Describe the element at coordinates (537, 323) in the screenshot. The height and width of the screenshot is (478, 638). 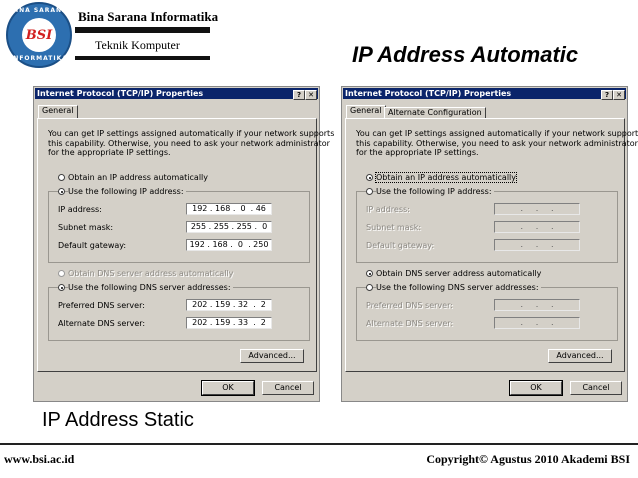
I see `alternate-dns-field: . . .` at that location.